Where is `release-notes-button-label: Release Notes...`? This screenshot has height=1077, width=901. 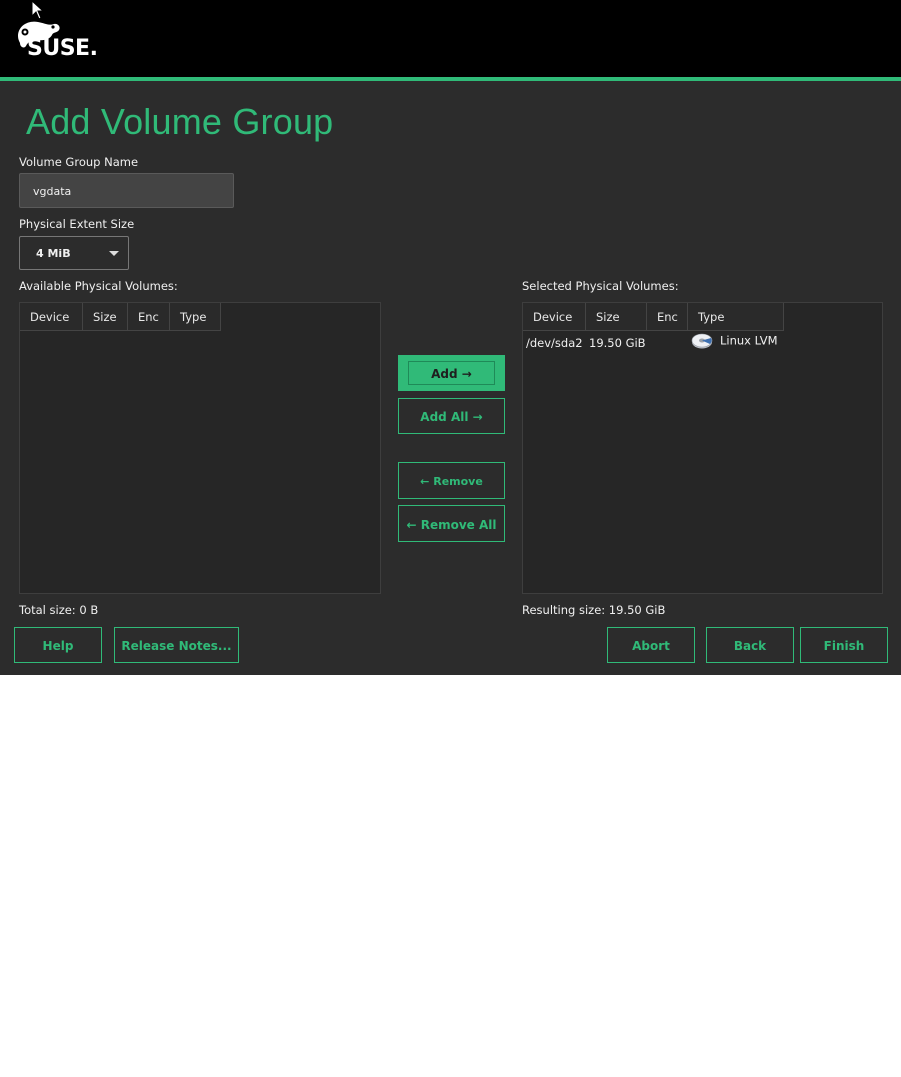 release-notes-button-label: Release Notes... is located at coordinates (176, 646).